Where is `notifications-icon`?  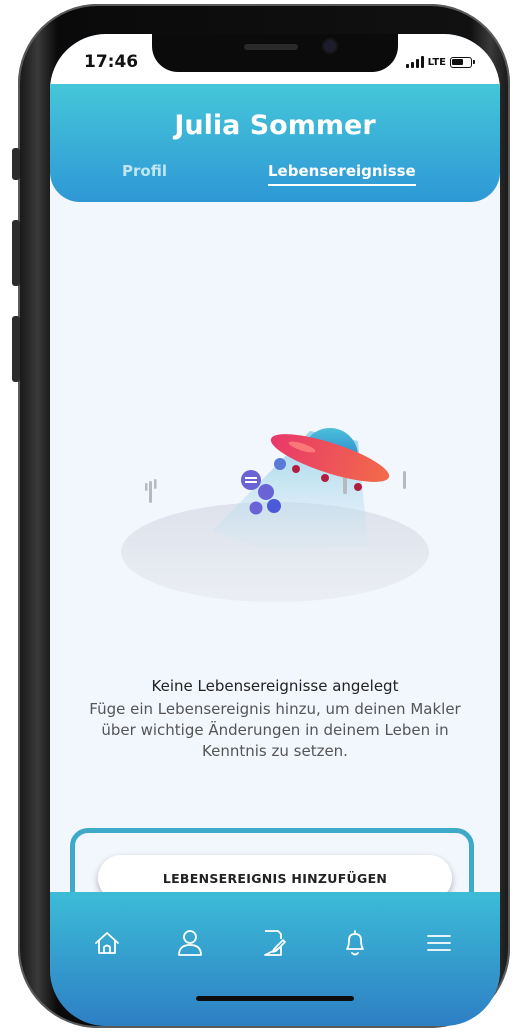
notifications-icon is located at coordinates (355, 943).